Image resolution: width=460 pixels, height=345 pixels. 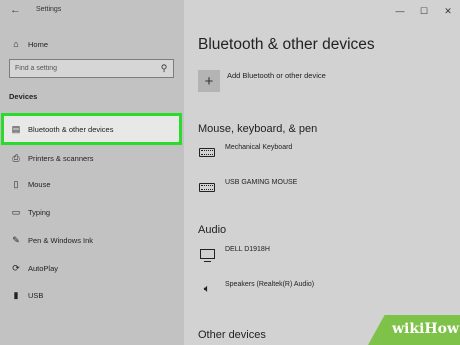 I want to click on sidebar-item-label: Pen & Windows Ink, so click(x=61, y=240).